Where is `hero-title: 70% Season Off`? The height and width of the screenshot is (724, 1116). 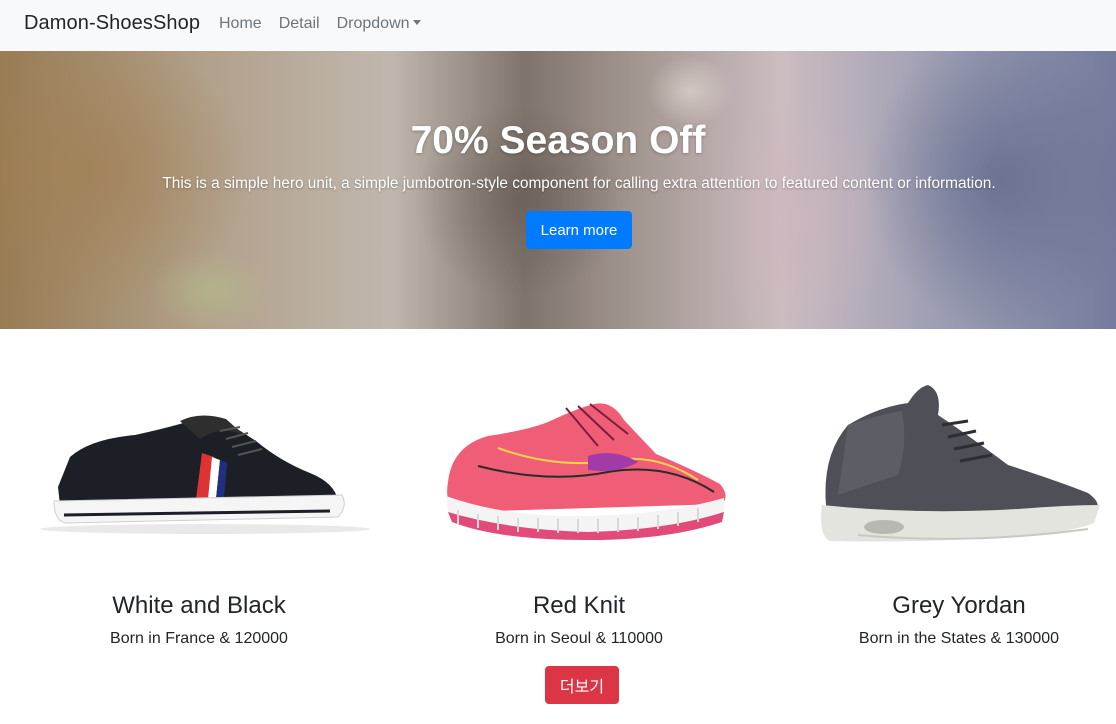 hero-title: 70% Season Off is located at coordinates (558, 140).